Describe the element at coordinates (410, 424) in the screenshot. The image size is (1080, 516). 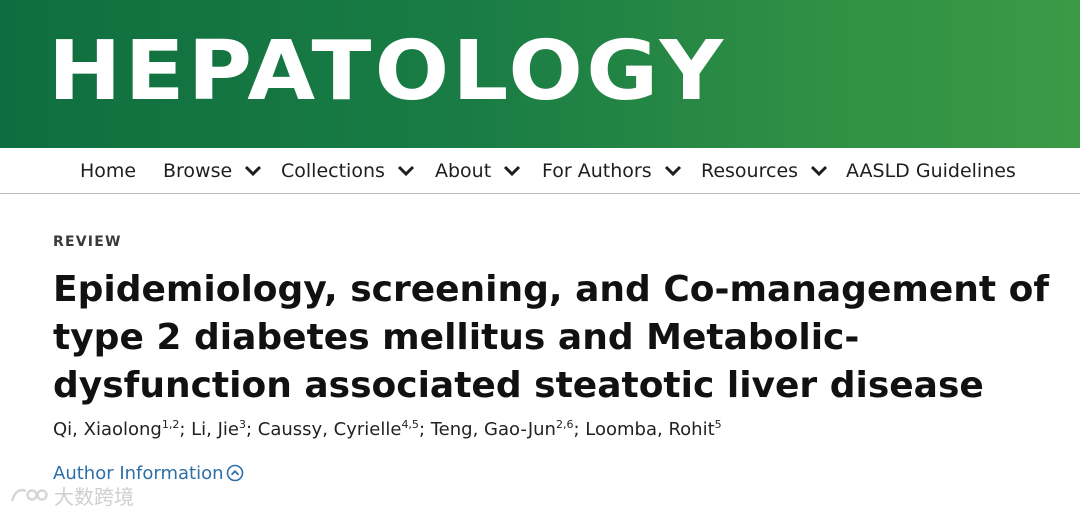
I see `author-affiliation: 4,5` at that location.